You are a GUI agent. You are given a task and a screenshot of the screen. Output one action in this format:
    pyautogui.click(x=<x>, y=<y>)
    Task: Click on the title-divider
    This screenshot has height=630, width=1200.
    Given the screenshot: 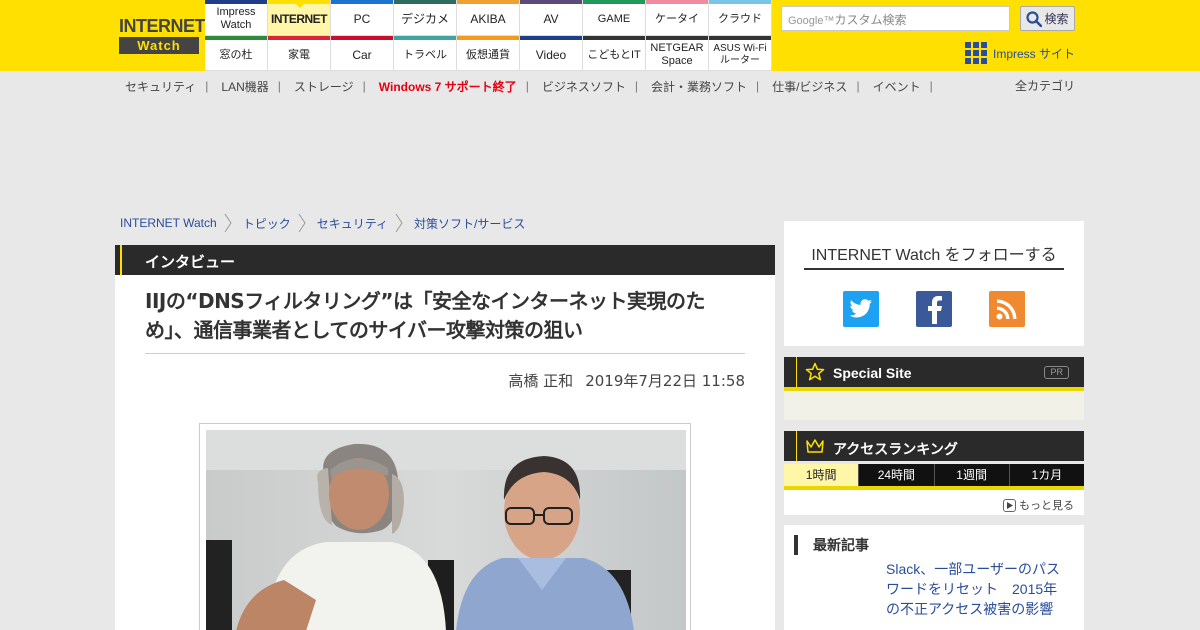 What is the action you would take?
    pyautogui.click(x=445, y=353)
    